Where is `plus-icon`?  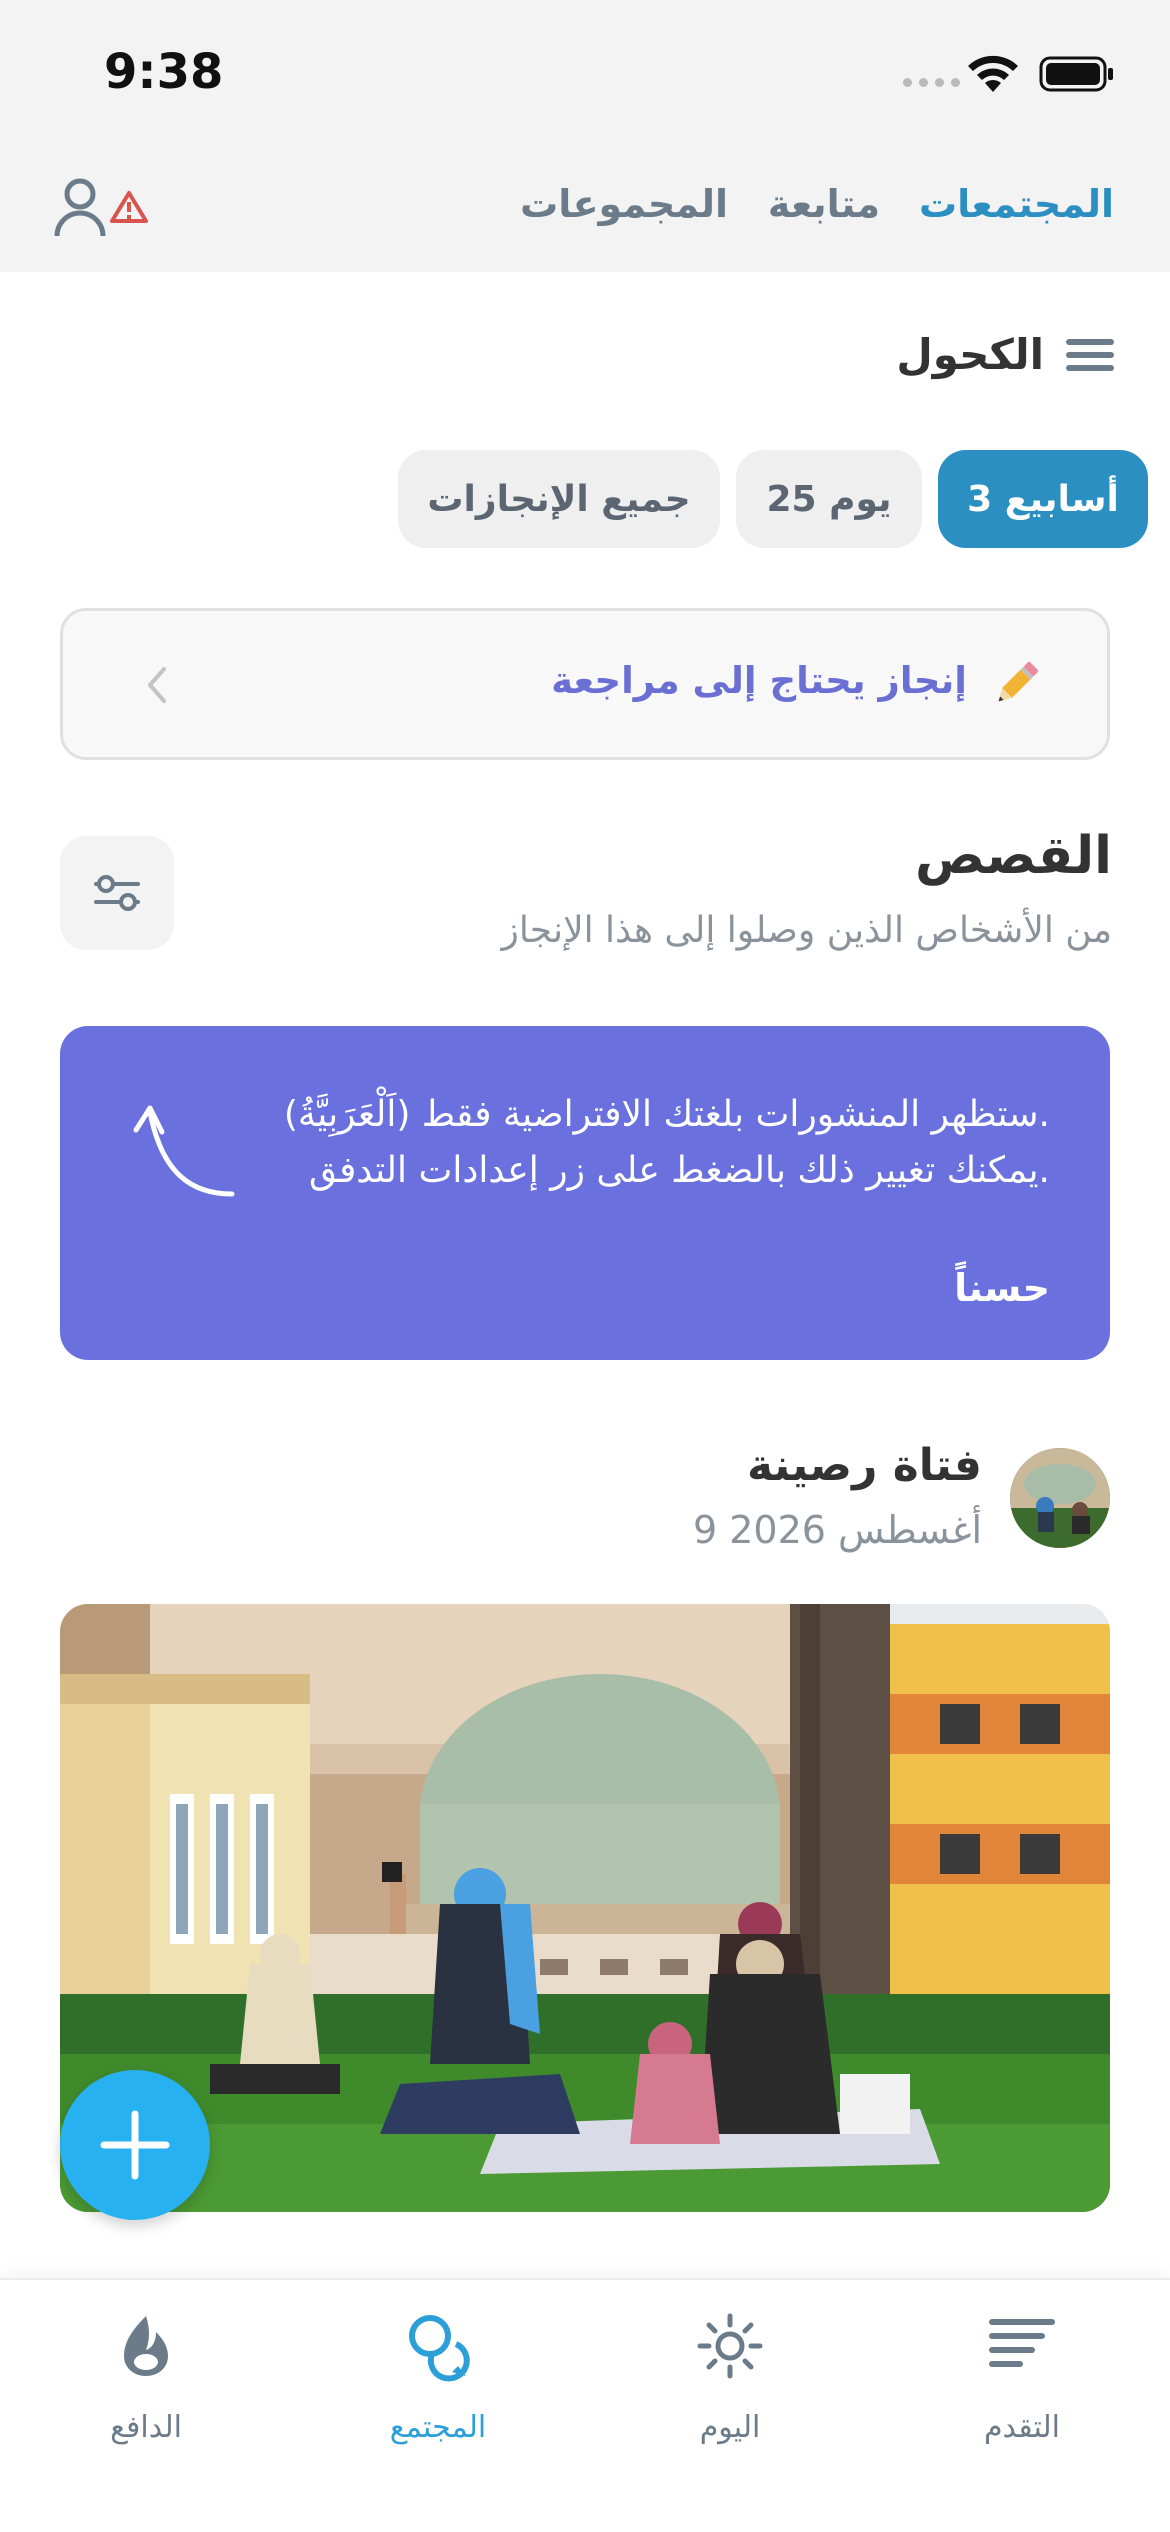 plus-icon is located at coordinates (135, 2145).